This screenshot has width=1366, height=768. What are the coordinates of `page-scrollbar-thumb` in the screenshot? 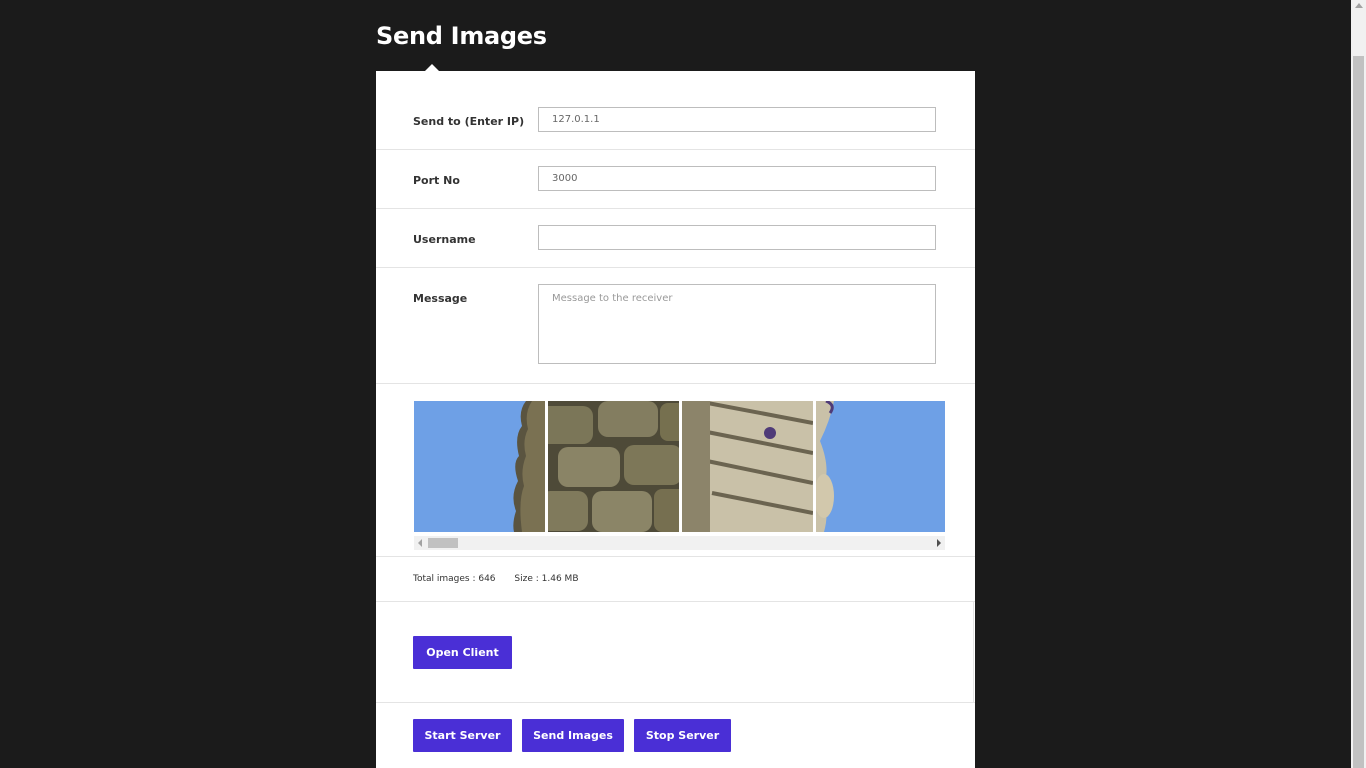 It's located at (1358, 412).